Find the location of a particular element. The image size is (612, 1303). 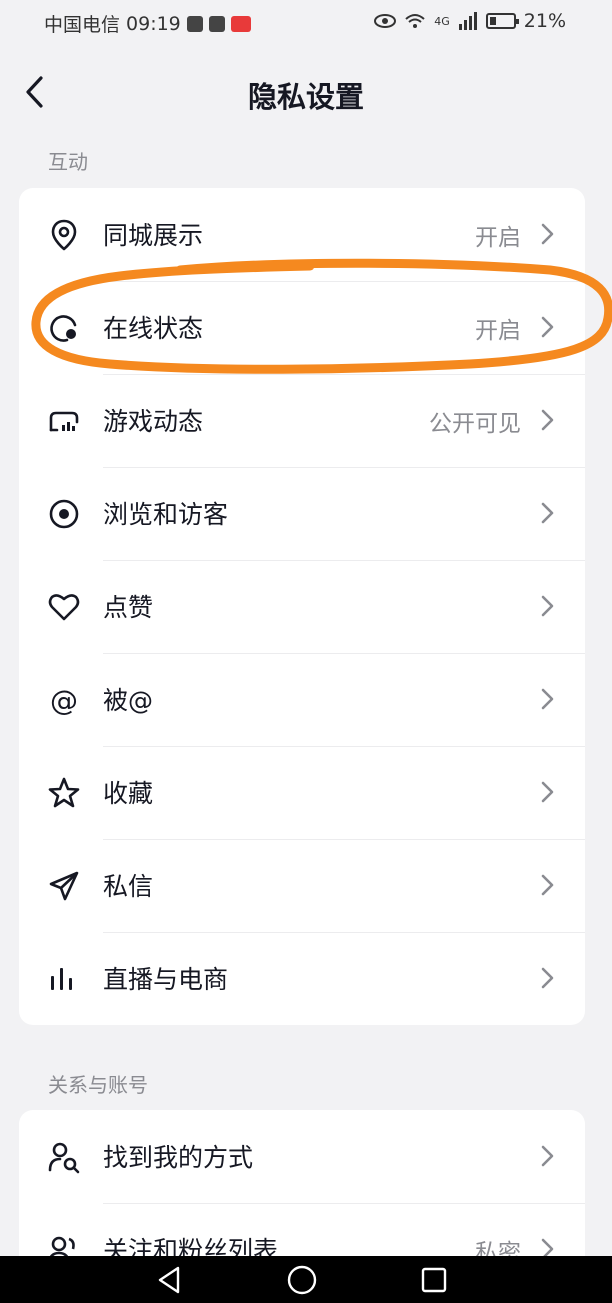

battery-icon is located at coordinates (502, 21).